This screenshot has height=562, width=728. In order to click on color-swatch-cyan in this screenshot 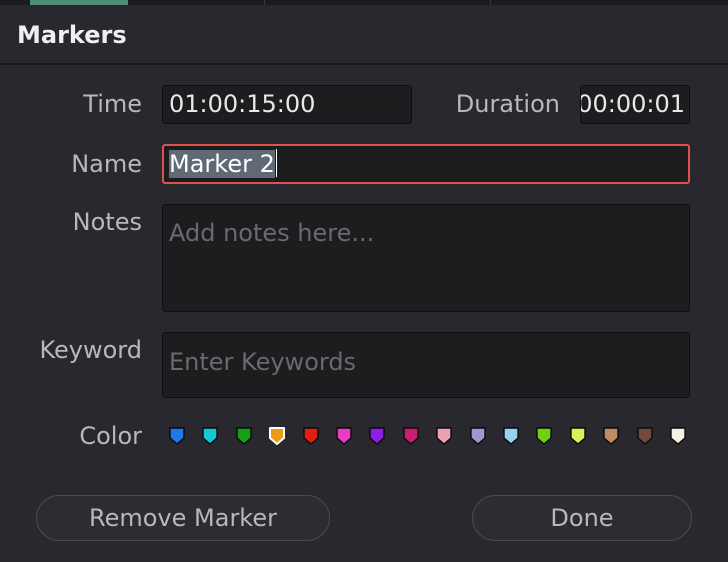, I will do `click(210, 436)`.